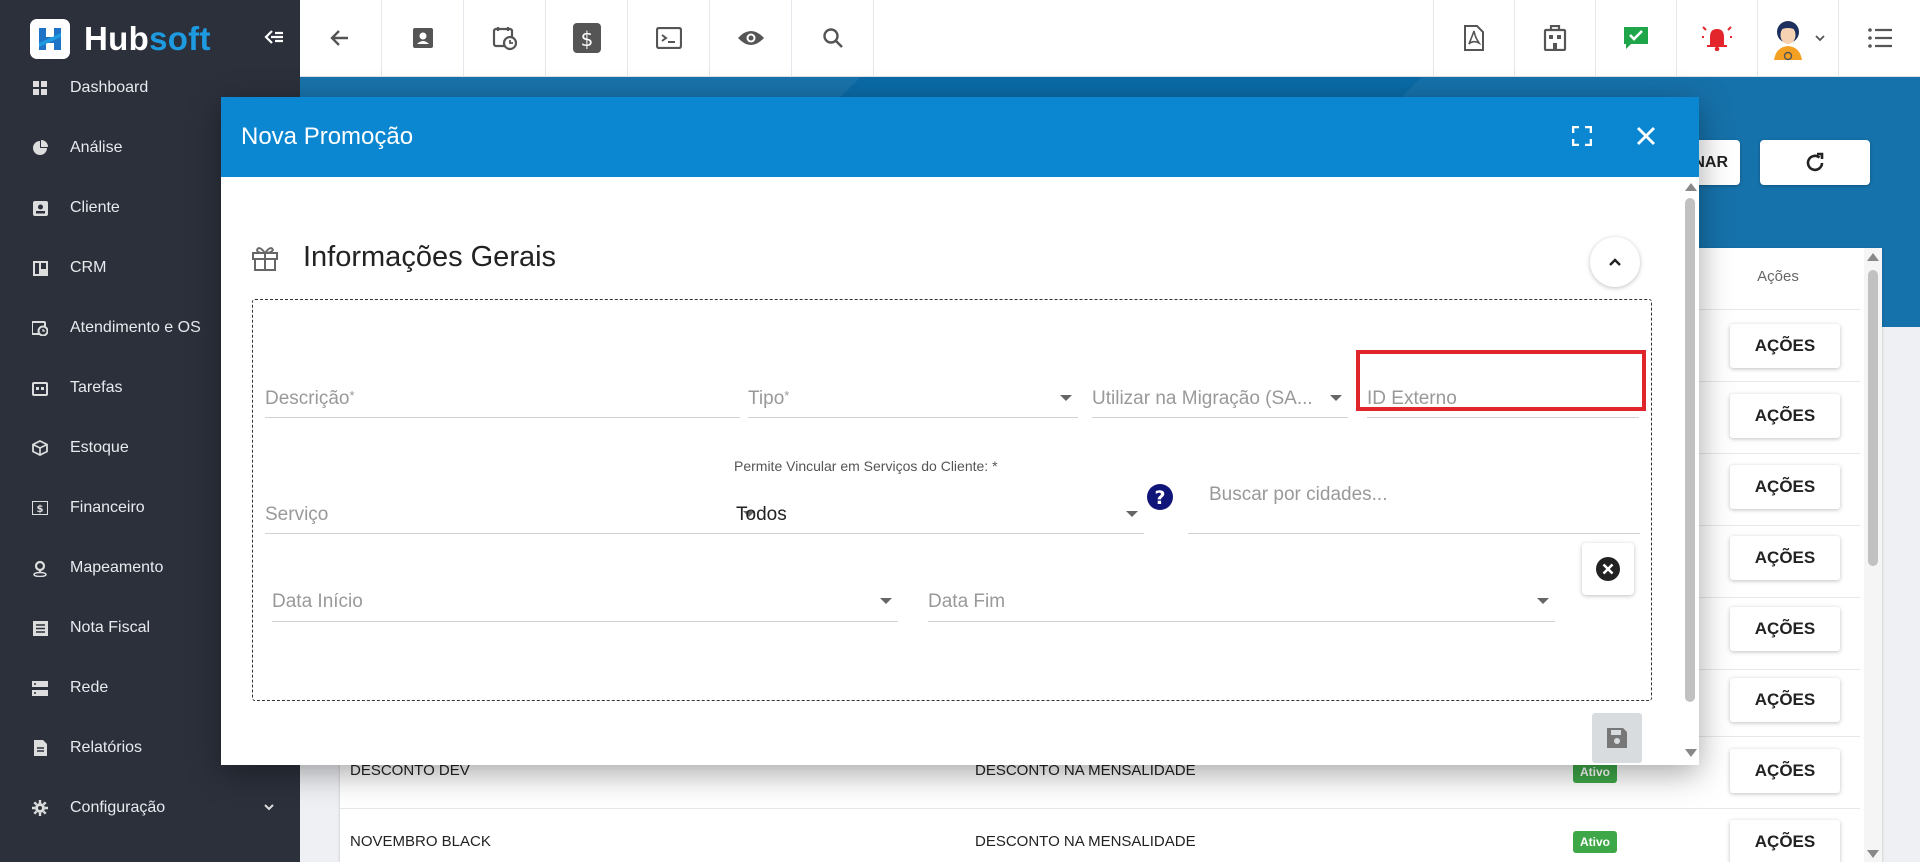 The image size is (1920, 862). I want to click on menu-button, so click(1879, 38).